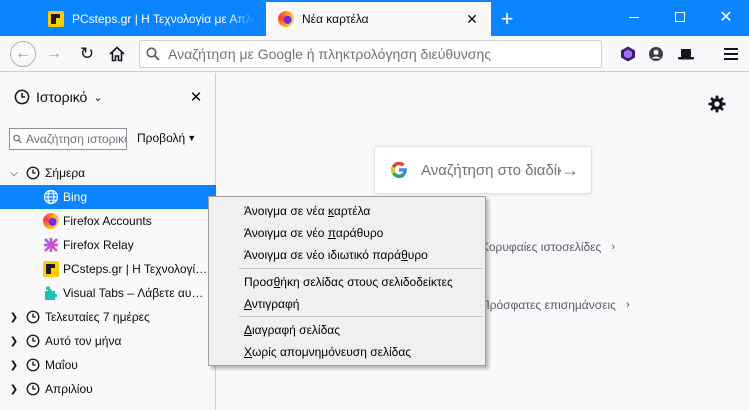 The width and height of the screenshot is (749, 410). I want to click on history-item-firefox-accounts: Firefox Accounts, so click(108, 221).